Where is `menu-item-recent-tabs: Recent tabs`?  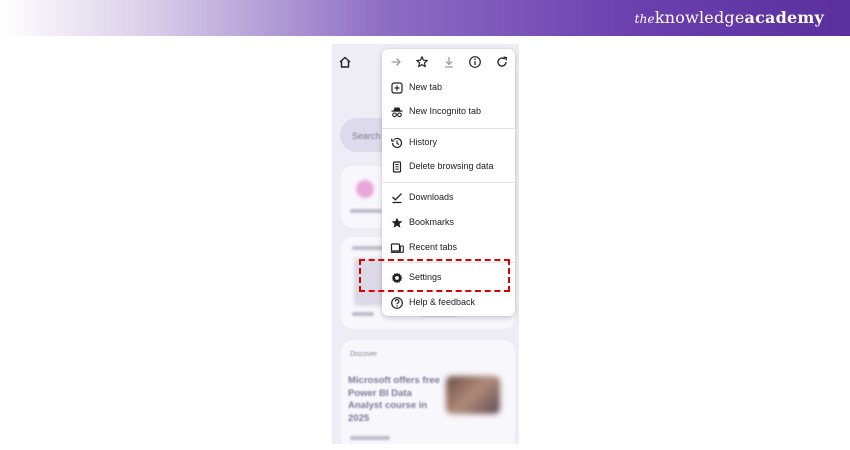
menu-item-recent-tabs: Recent tabs is located at coordinates (448, 248).